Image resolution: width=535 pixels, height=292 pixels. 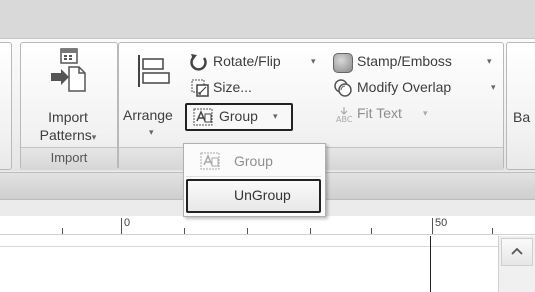 What do you see at coordinates (343, 88) in the screenshot?
I see `modify-overlap-icon` at bounding box center [343, 88].